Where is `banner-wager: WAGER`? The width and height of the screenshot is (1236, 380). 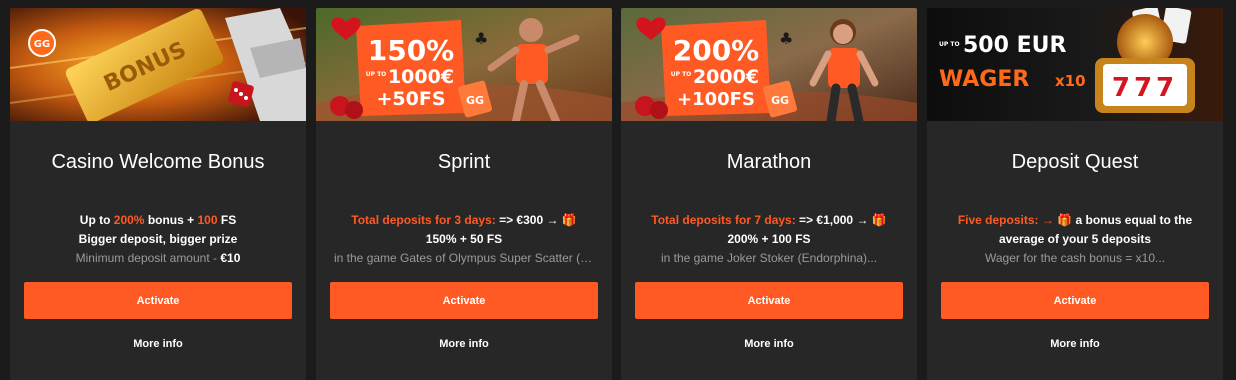
banner-wager: WAGER is located at coordinates (984, 79).